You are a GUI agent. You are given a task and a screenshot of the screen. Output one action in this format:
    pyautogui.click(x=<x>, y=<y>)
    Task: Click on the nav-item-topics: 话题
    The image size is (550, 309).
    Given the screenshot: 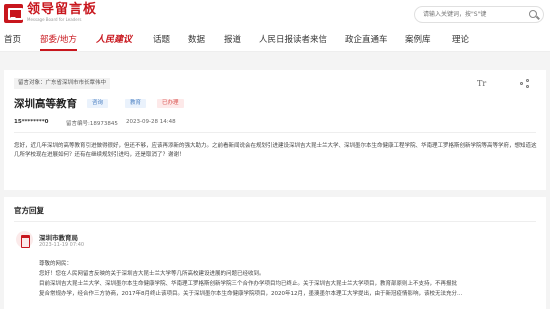 What is the action you would take?
    pyautogui.click(x=161, y=40)
    